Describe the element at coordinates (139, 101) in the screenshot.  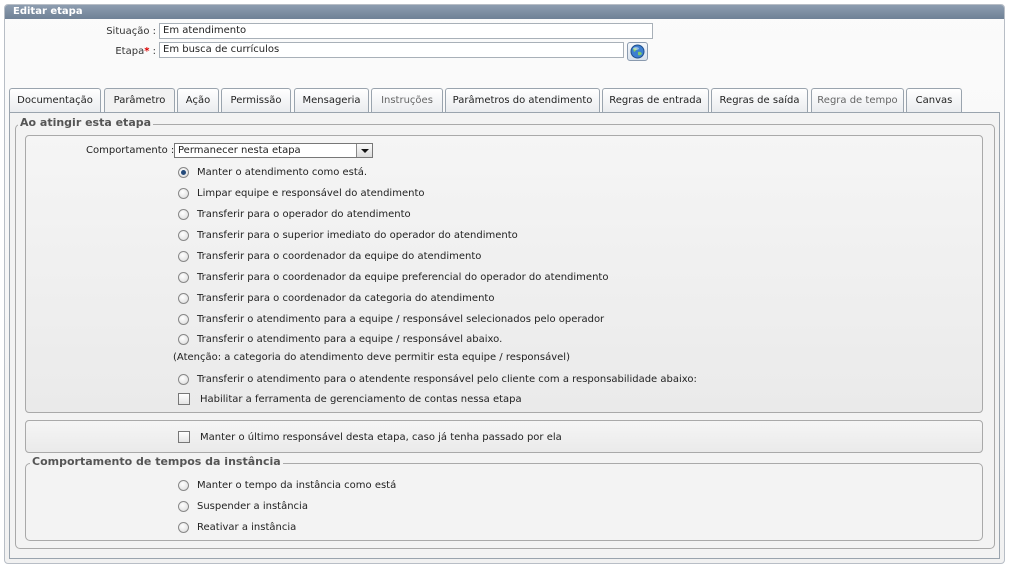
I see `tab-parametro: Parâmetro` at that location.